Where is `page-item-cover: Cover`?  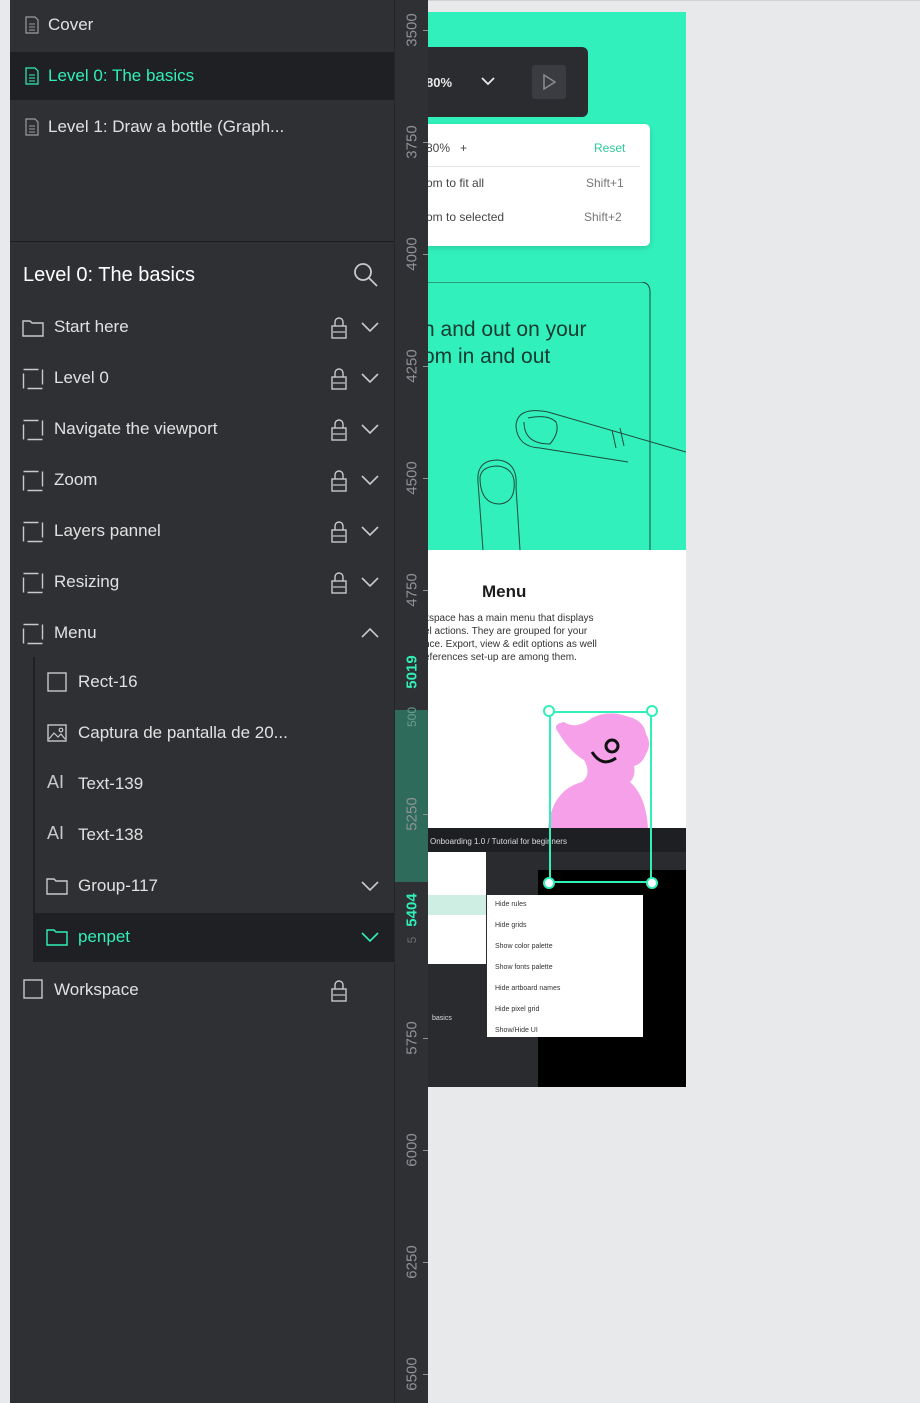 page-item-cover: Cover is located at coordinates (202, 25).